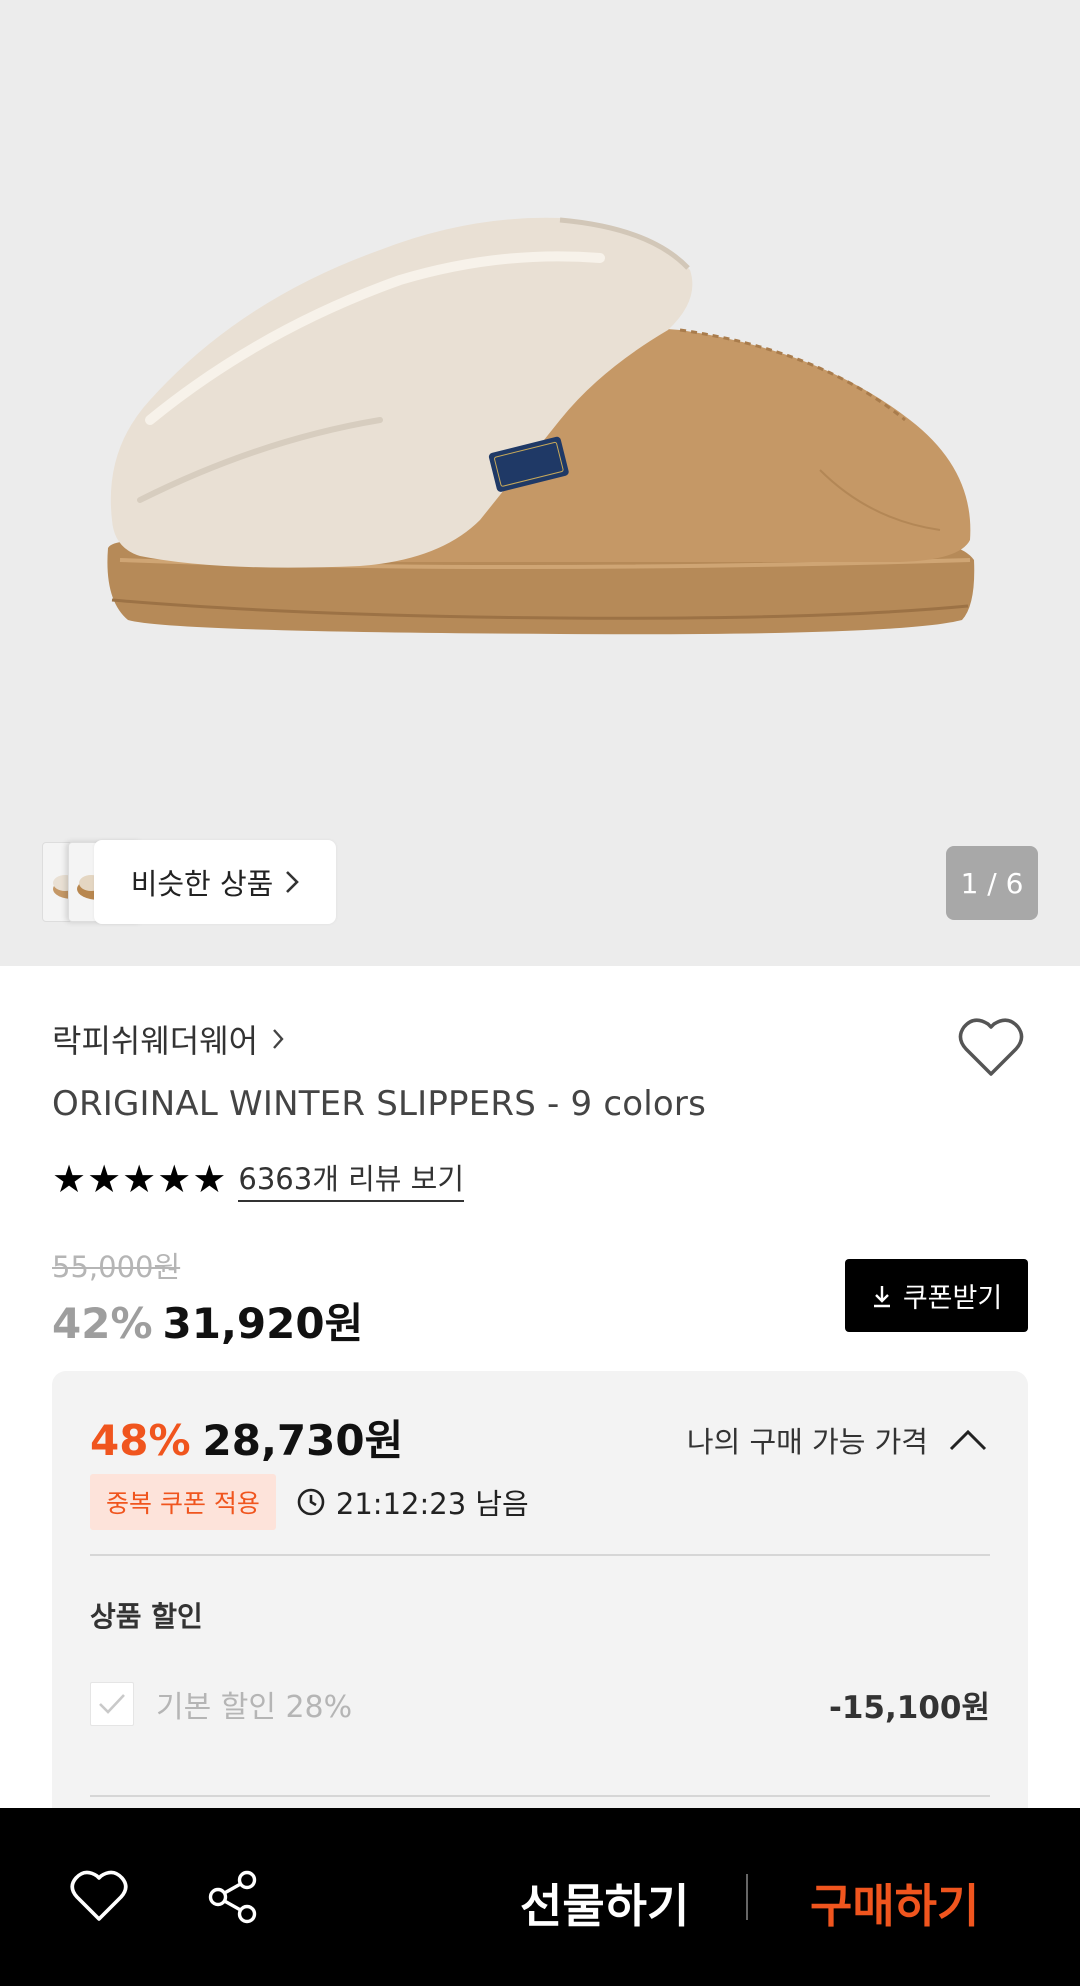 The image size is (1080, 1986). I want to click on my-price-toggle: 나의 구매 가능 가격, so click(837, 1440).